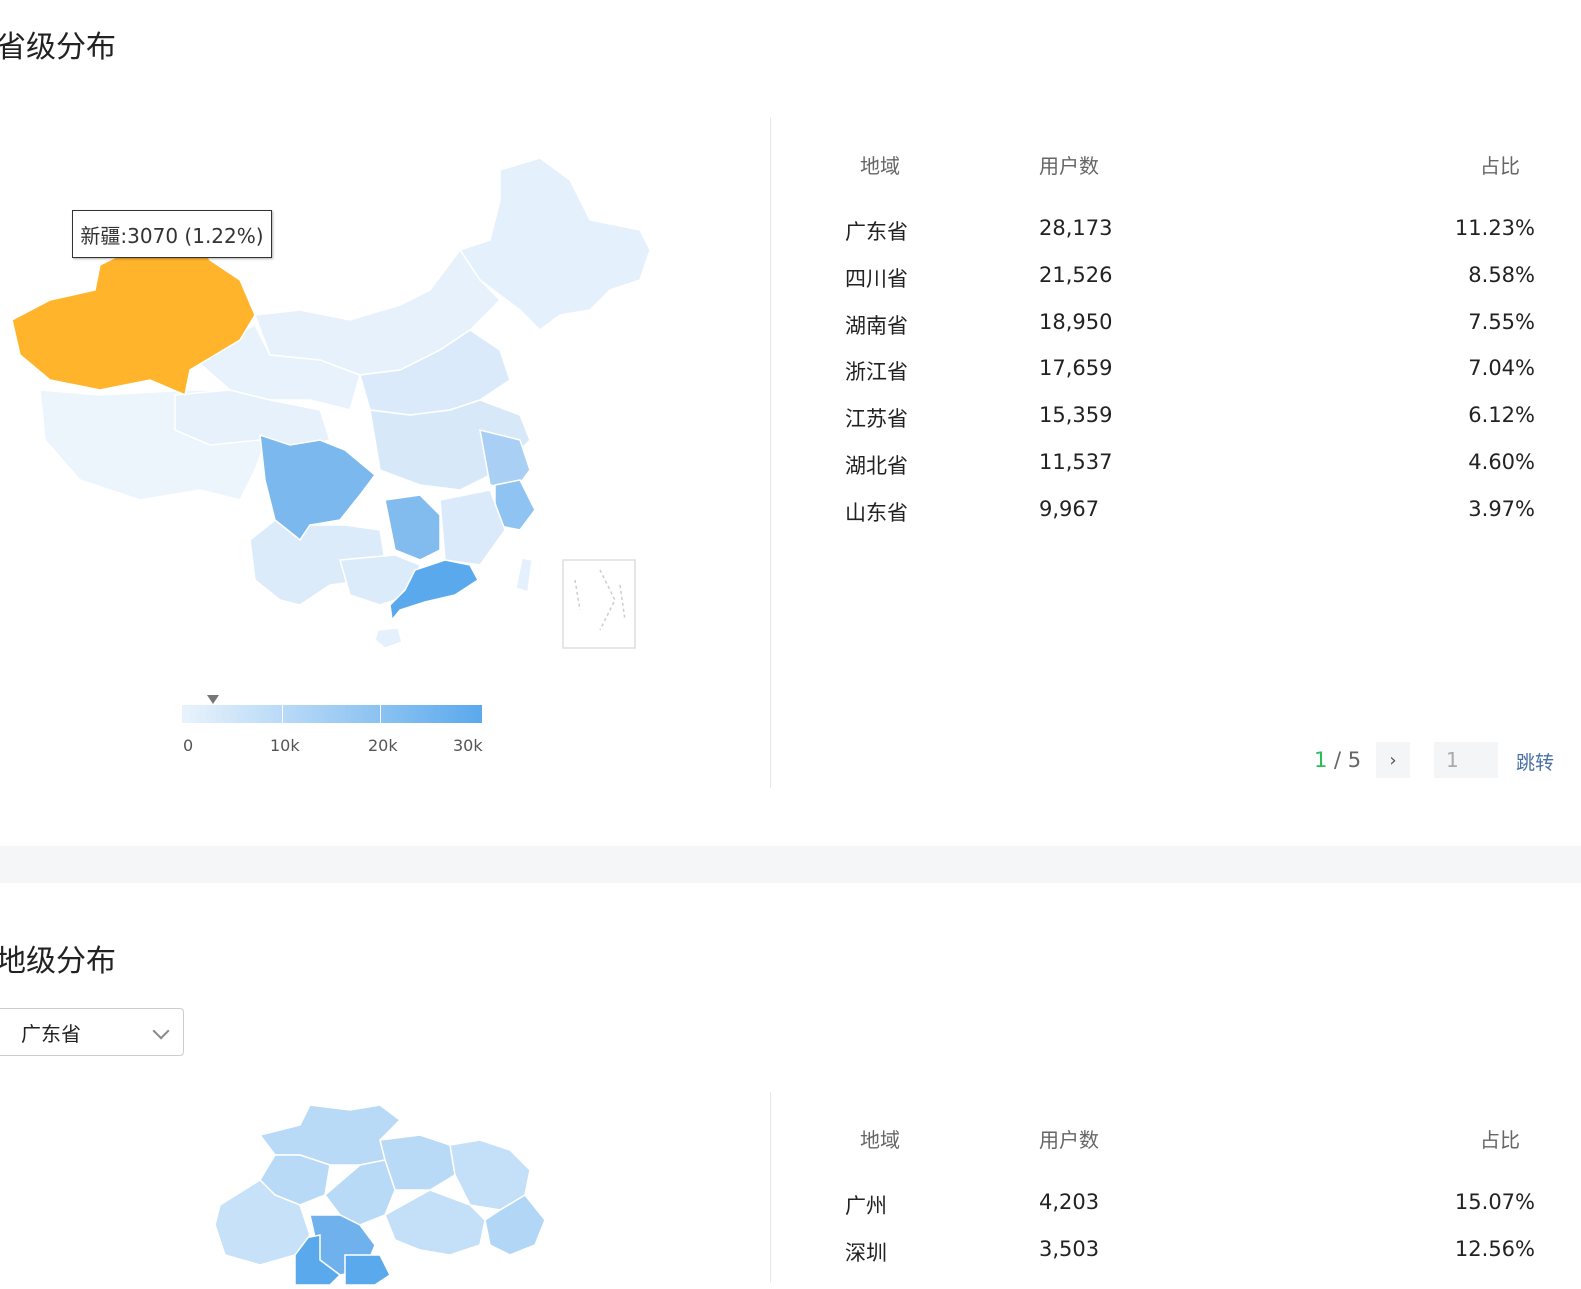  Describe the element at coordinates (1501, 321) in the screenshot. I see `row-share: 7.55%` at that location.